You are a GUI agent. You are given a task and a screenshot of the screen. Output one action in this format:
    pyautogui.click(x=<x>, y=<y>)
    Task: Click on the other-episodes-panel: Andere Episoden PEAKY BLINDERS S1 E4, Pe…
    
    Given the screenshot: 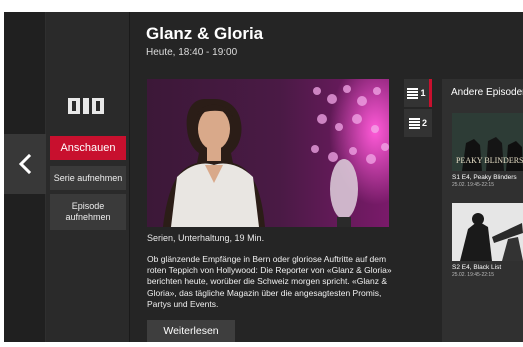 What is the action you would take?
    pyautogui.click(x=482, y=210)
    